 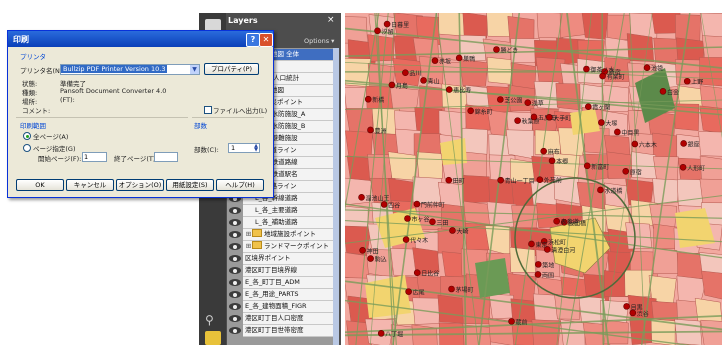 What do you see at coordinates (244, 148) in the screenshot?
I see `copies-input: 1 ▲ ▼` at bounding box center [244, 148].